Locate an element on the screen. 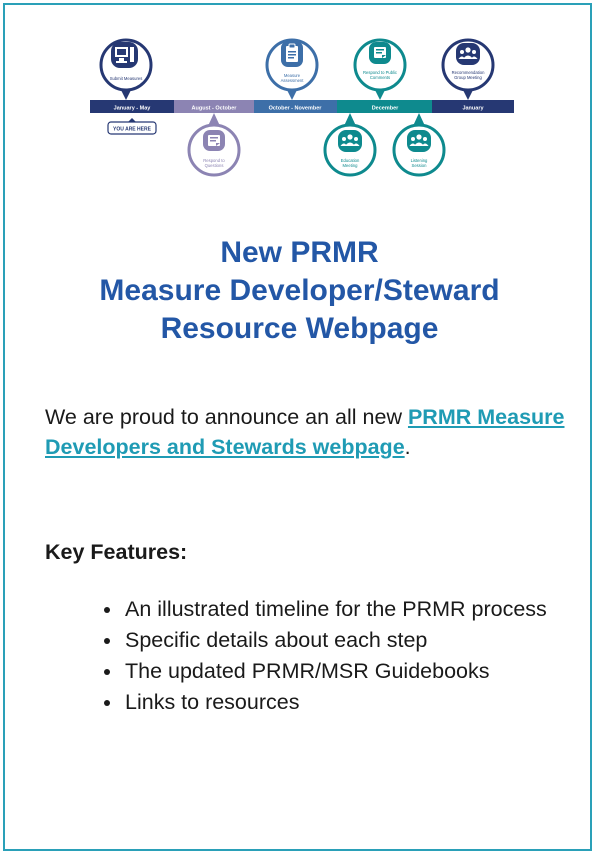 The width and height of the screenshot is (597, 856). timeline-segment-3-label: October - November is located at coordinates (296, 109).